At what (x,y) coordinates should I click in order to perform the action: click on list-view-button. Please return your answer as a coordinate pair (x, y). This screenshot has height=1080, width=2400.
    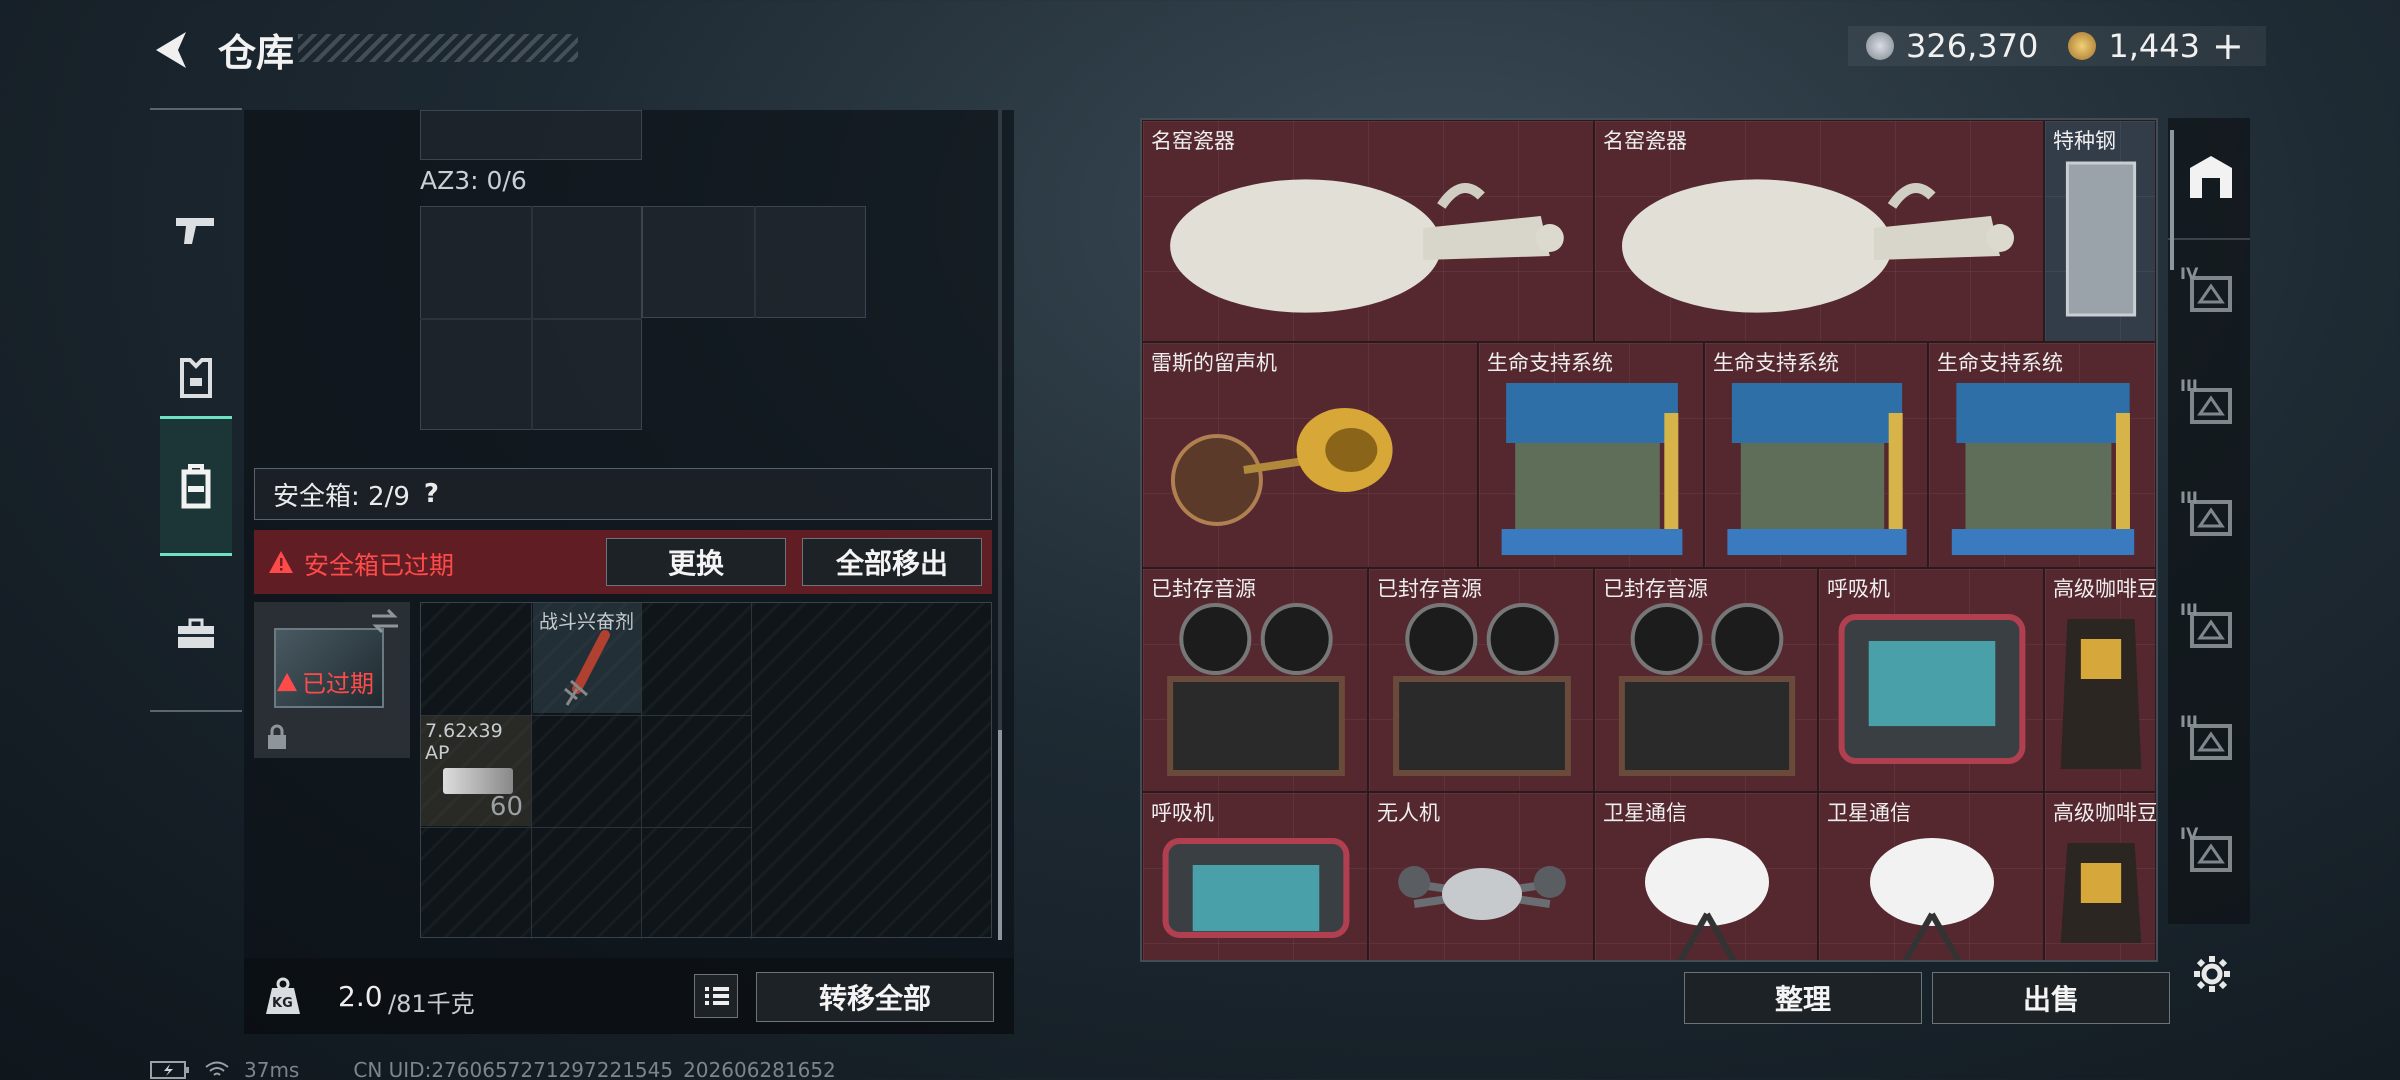
    Looking at the image, I should click on (716, 996).